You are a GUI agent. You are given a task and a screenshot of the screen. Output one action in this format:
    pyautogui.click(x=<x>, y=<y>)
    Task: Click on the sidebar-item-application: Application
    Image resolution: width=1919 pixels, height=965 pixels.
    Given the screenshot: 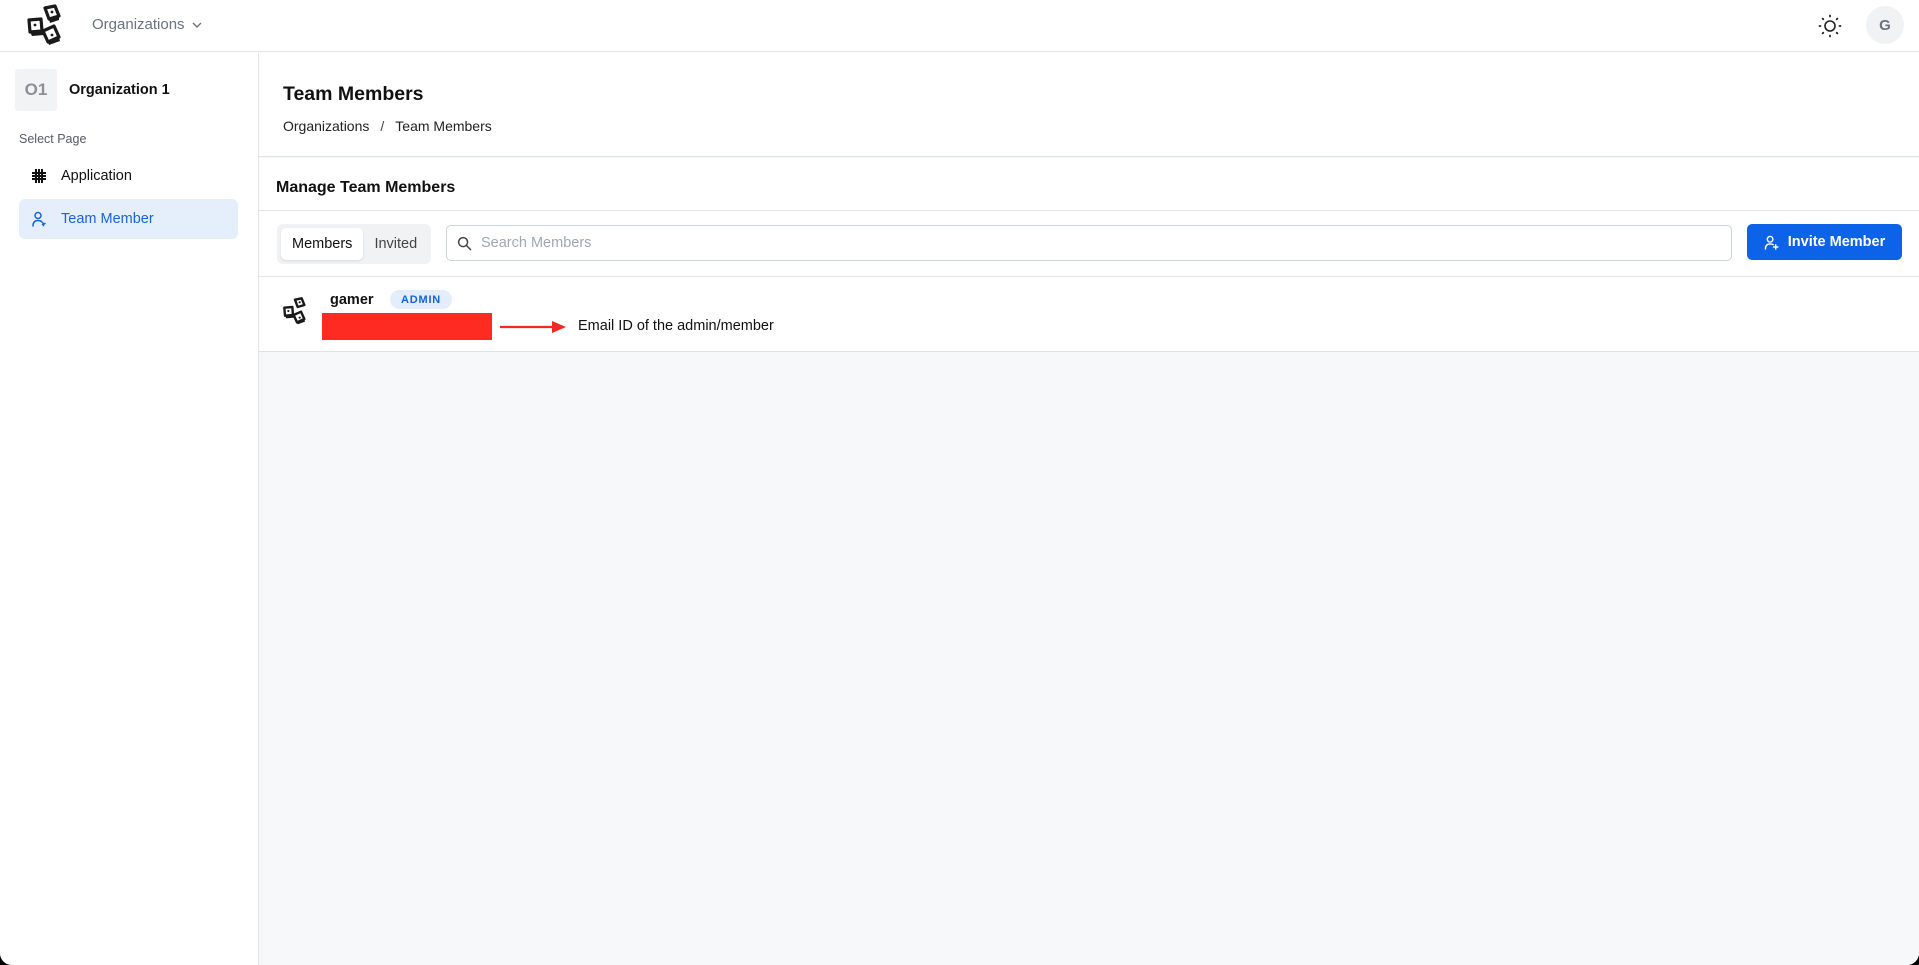 What is the action you would take?
    pyautogui.click(x=128, y=176)
    